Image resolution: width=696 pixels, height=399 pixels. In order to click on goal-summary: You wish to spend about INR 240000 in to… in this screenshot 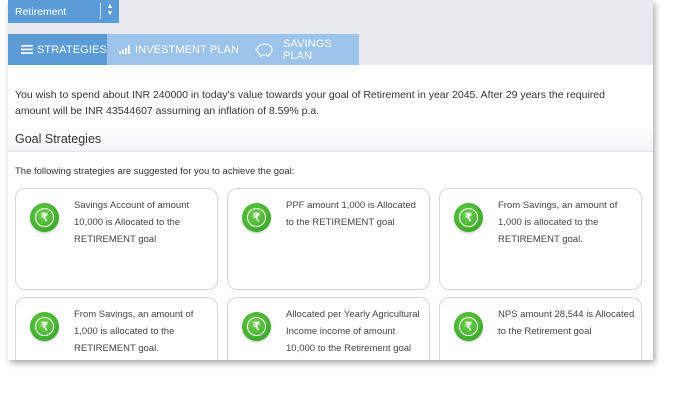, I will do `click(310, 103)`.